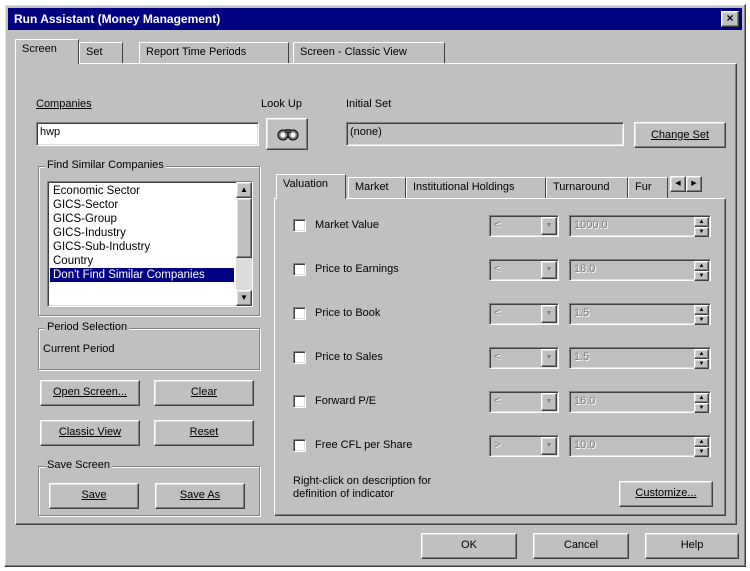  Describe the element at coordinates (581, 187) in the screenshot. I see `tab-turnaround-label: Turnaround` at that location.